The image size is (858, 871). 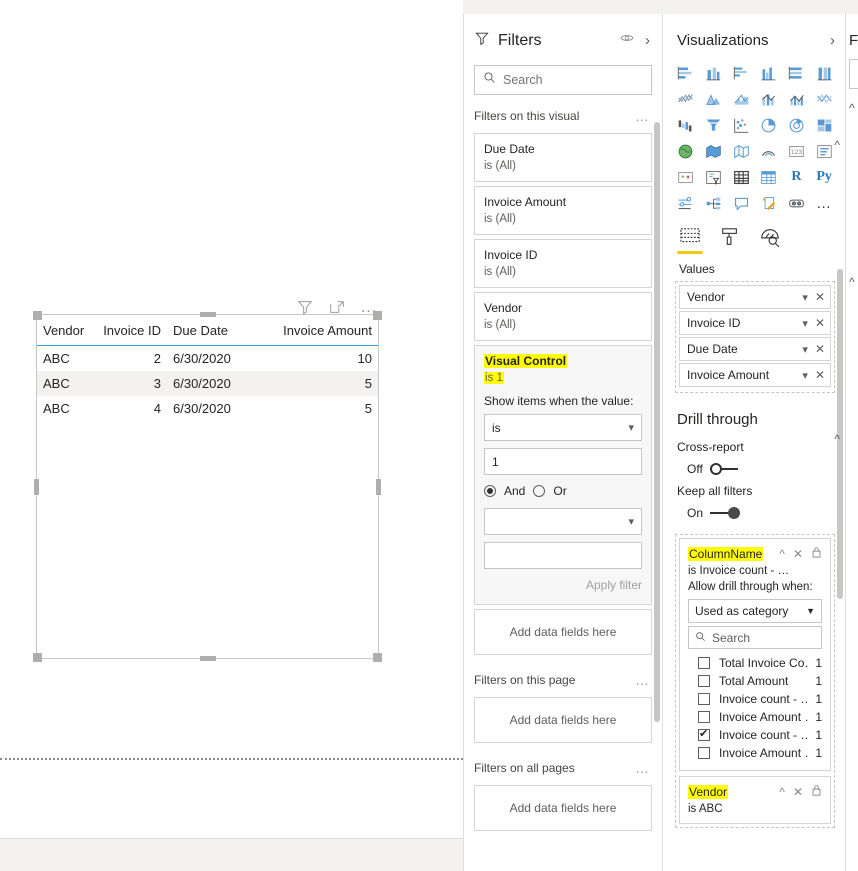 What do you see at coordinates (755, 699) in the screenshot?
I see `list-item: Invoice count - … 1` at bounding box center [755, 699].